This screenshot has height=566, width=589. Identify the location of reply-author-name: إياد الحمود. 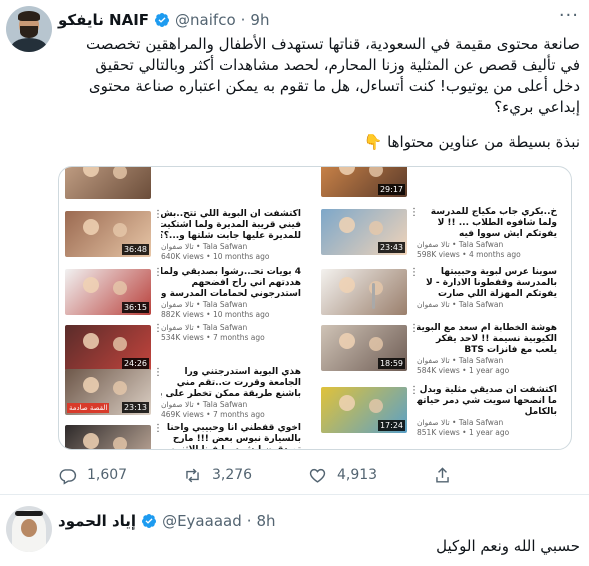
(97, 521).